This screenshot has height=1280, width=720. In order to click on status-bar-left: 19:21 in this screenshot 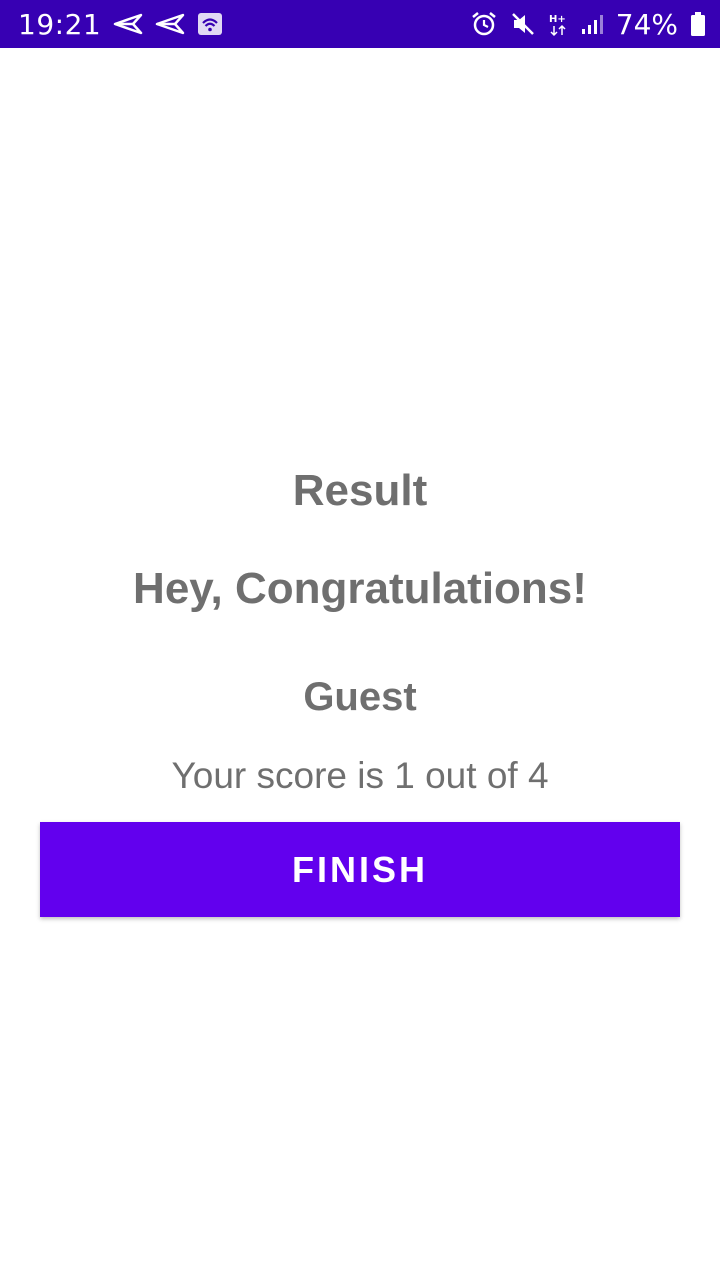, I will do `click(120, 24)`.